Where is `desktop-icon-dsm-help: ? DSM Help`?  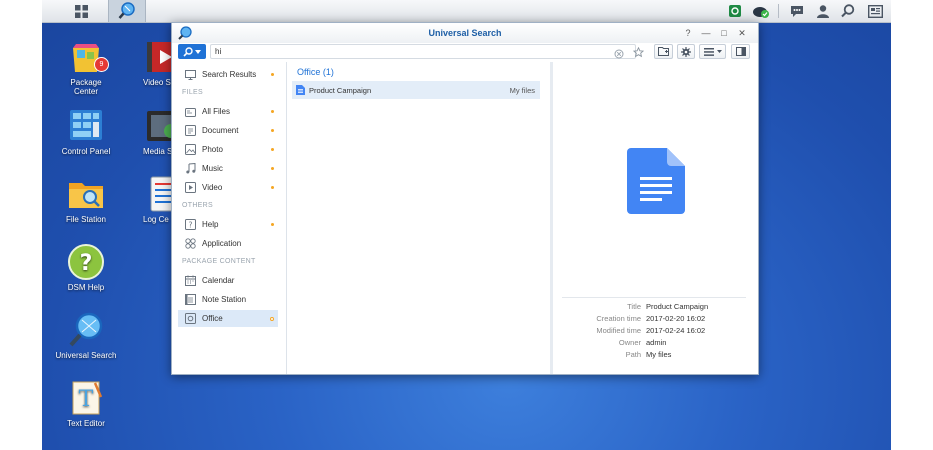 desktop-icon-dsm-help: ? DSM Help is located at coordinates (86, 267).